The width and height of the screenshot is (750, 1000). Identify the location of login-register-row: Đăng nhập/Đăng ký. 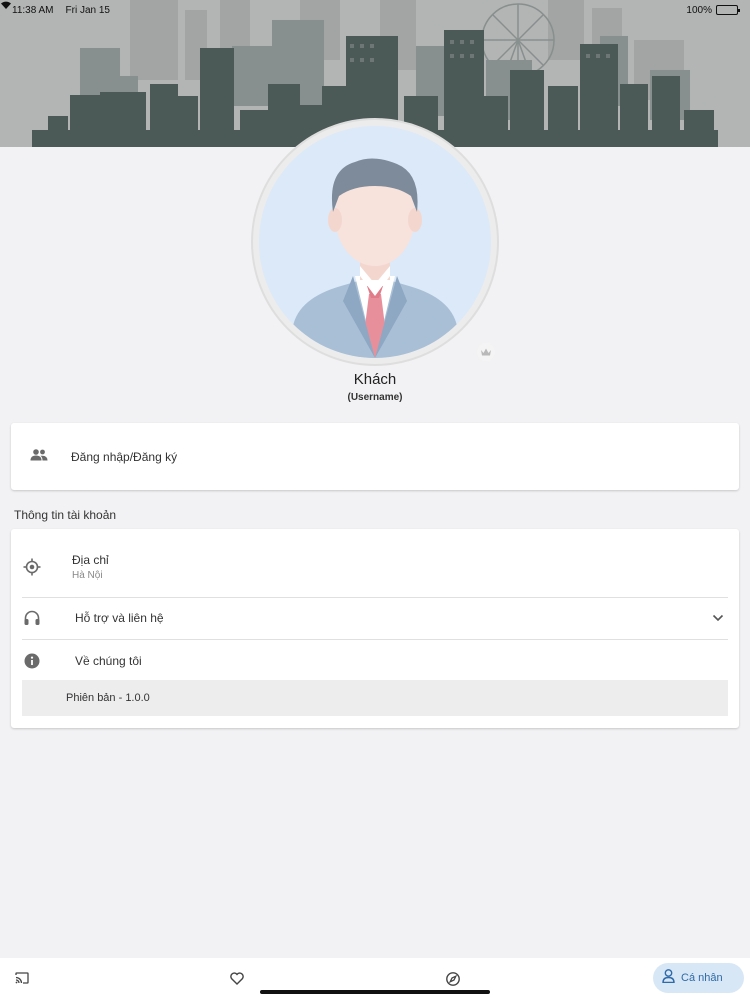
(375, 456).